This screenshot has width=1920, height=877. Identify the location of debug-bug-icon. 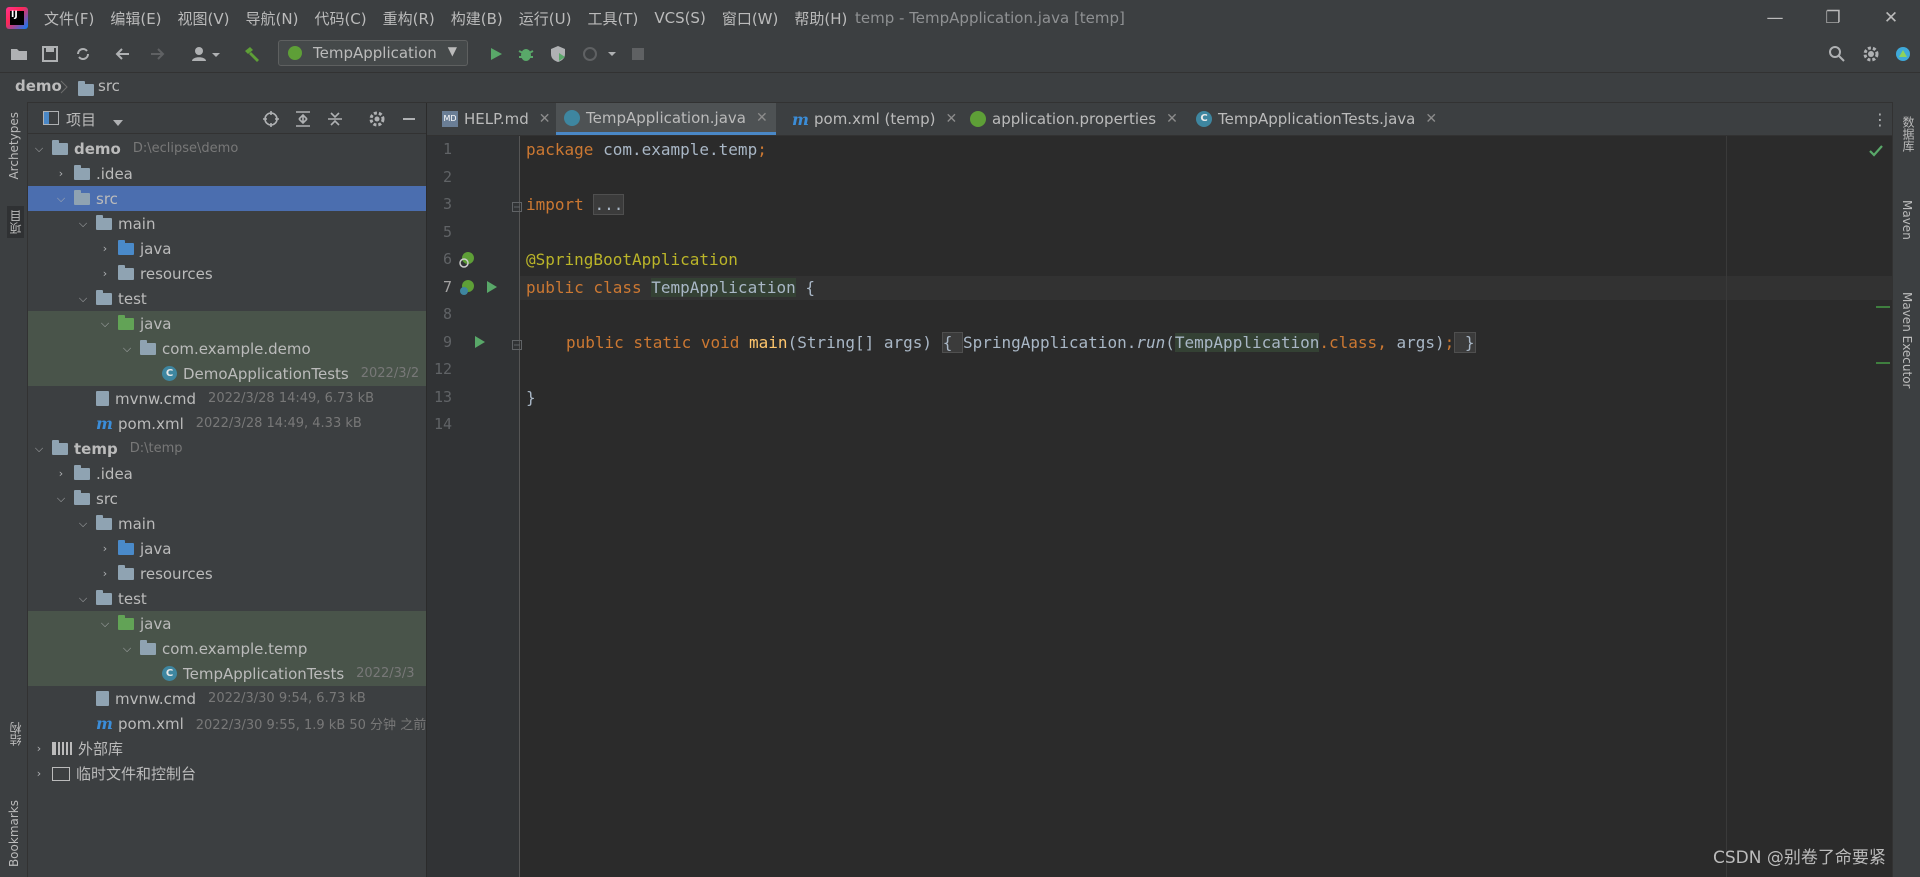
(526, 54).